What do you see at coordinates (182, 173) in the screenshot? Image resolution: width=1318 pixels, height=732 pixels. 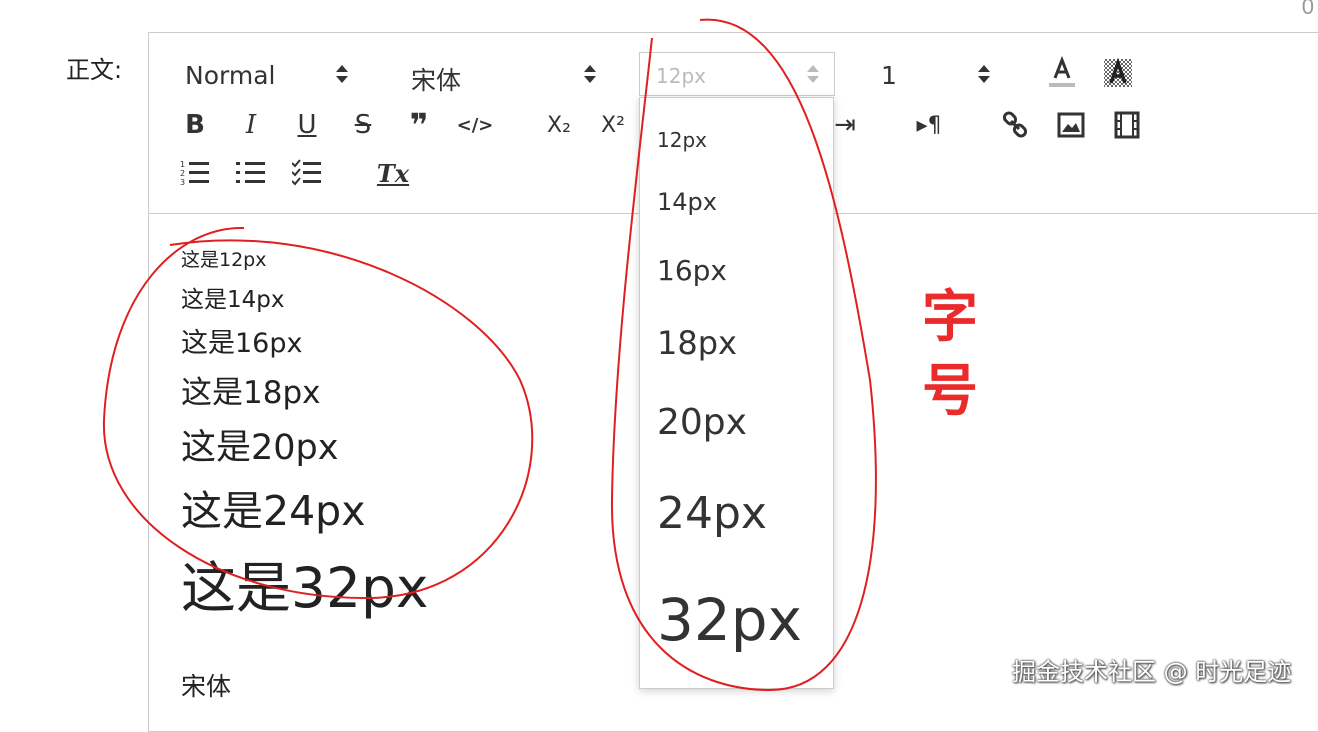 I see `svg-text: 2` at bounding box center [182, 173].